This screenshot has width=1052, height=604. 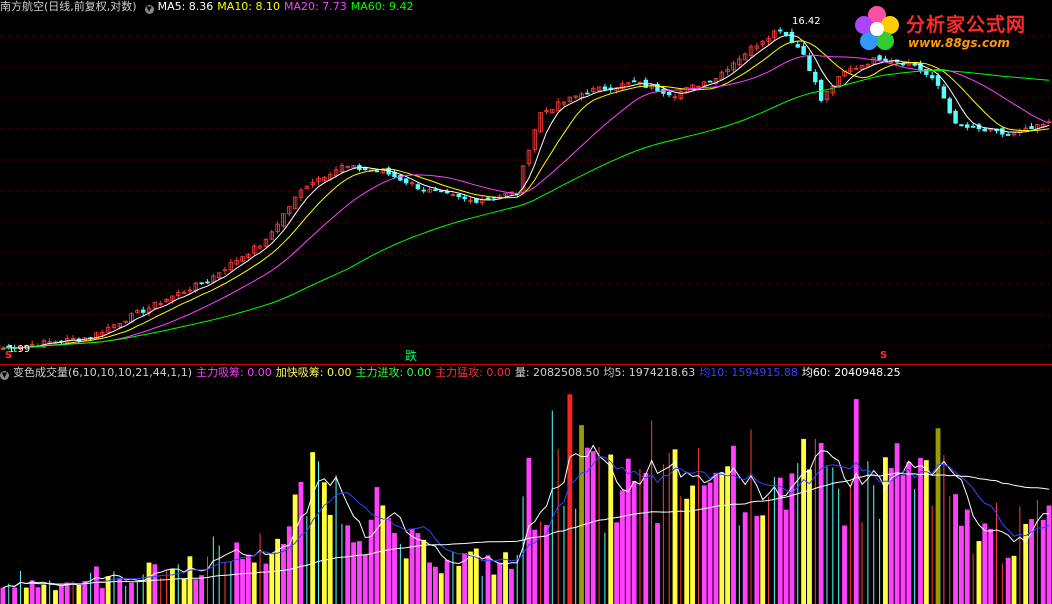 What do you see at coordinates (748, 372) in the screenshot?
I see `avg10-value: 均10: 1594915.88` at bounding box center [748, 372].